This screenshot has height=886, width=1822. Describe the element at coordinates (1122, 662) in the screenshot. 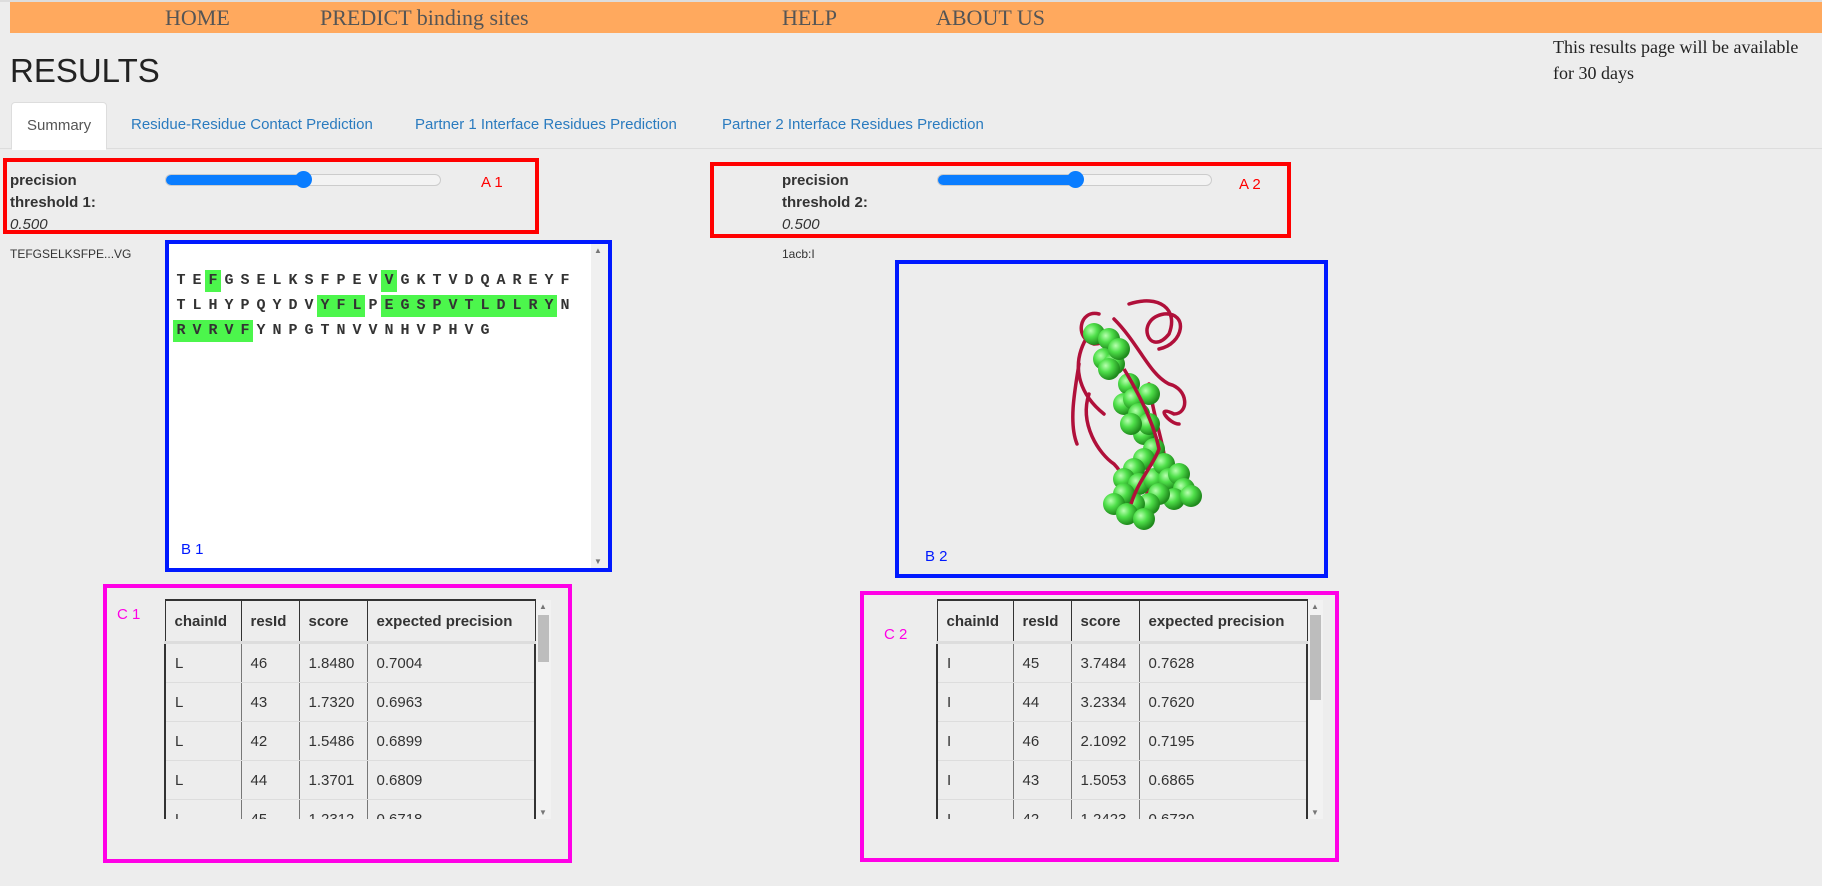

I see `table-row: I 45 3.7484 0.7628` at that location.